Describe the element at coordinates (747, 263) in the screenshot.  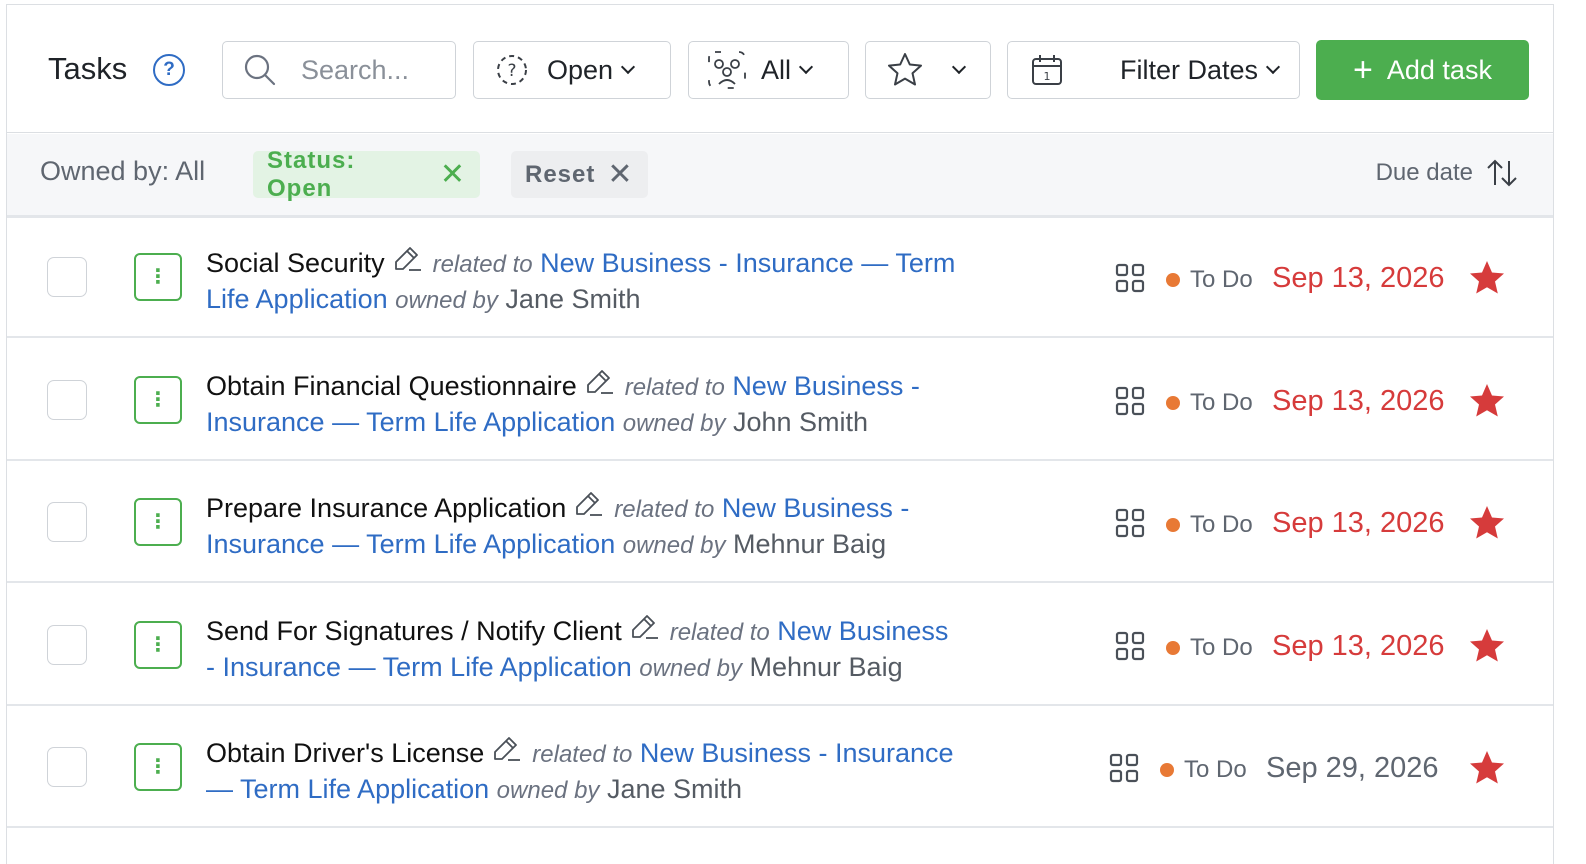
I see `related-record-link: New Business - Insurance — Term` at that location.